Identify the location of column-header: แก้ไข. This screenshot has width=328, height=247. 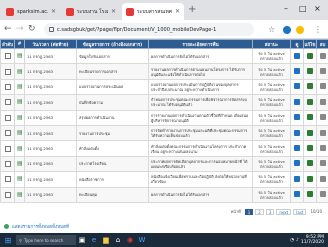
(310, 44).